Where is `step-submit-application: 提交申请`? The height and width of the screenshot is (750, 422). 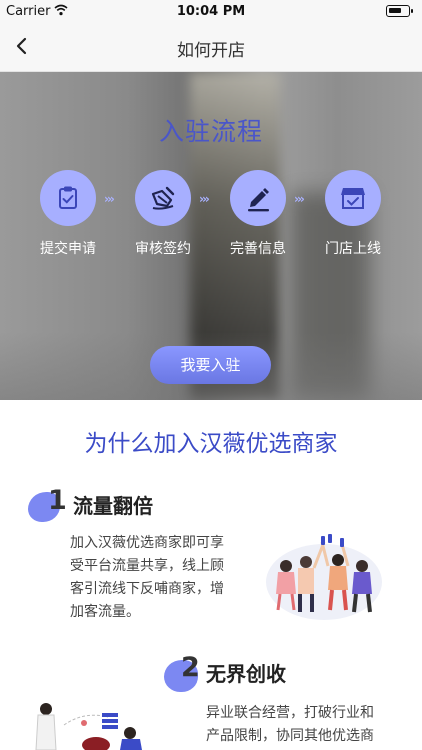 step-submit-application: 提交申请 is located at coordinates (68, 214).